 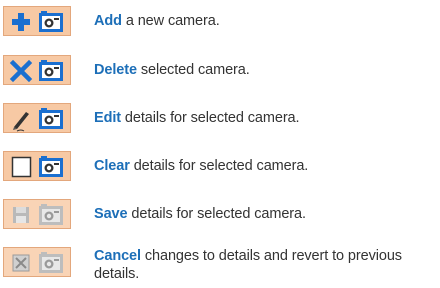 What do you see at coordinates (112, 166) in the screenshot?
I see `legend-keyword-clear: Clear` at bounding box center [112, 166].